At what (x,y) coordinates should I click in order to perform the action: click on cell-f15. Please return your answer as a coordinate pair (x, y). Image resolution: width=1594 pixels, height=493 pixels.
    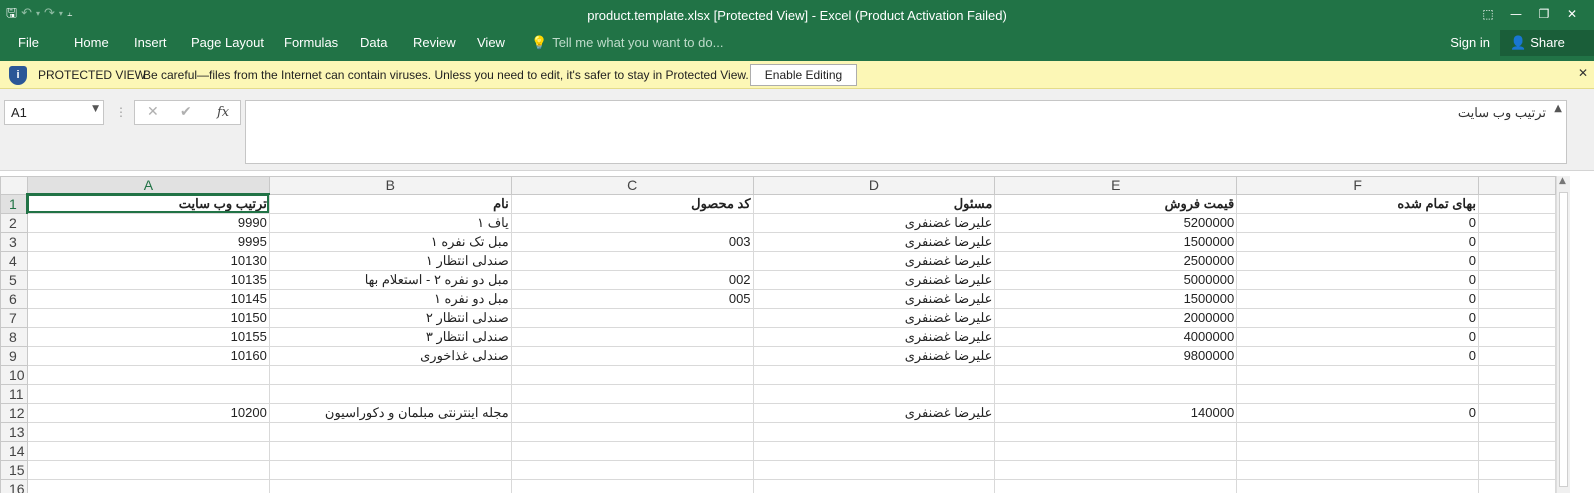
    Looking at the image, I should click on (1358, 469).